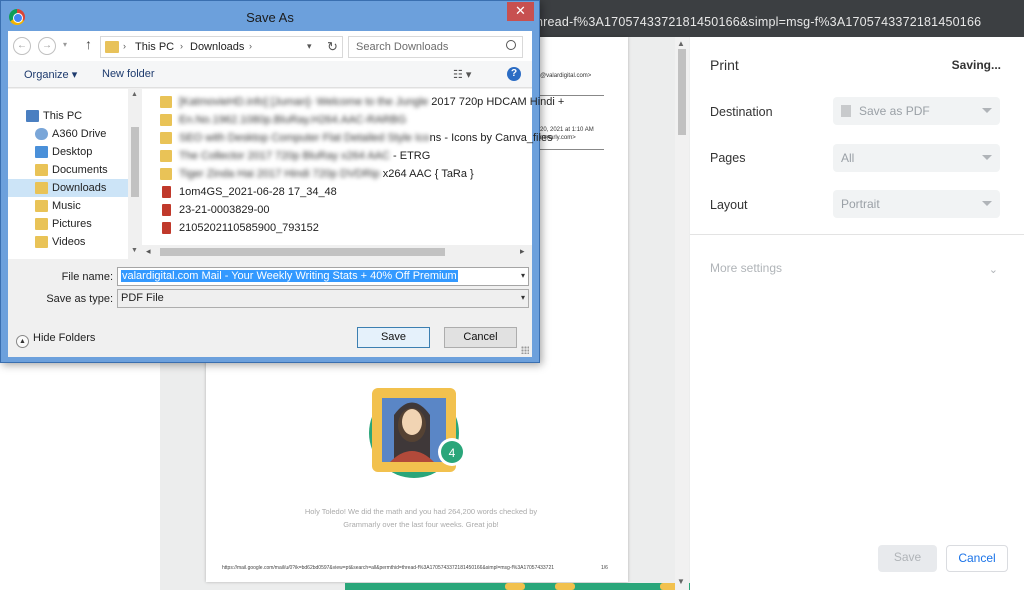 This screenshot has height=590, width=1024. What do you see at coordinates (183, 476) in the screenshot?
I see `preview-gutter` at bounding box center [183, 476].